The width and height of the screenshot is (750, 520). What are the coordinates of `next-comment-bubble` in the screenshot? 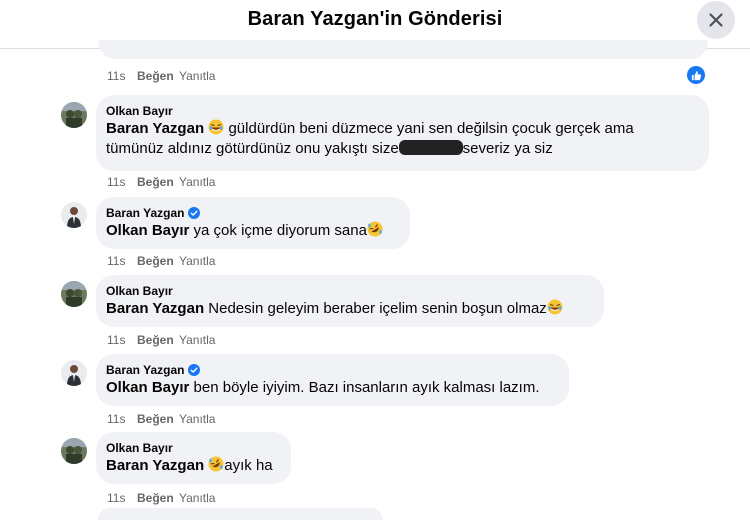 It's located at (240, 514).